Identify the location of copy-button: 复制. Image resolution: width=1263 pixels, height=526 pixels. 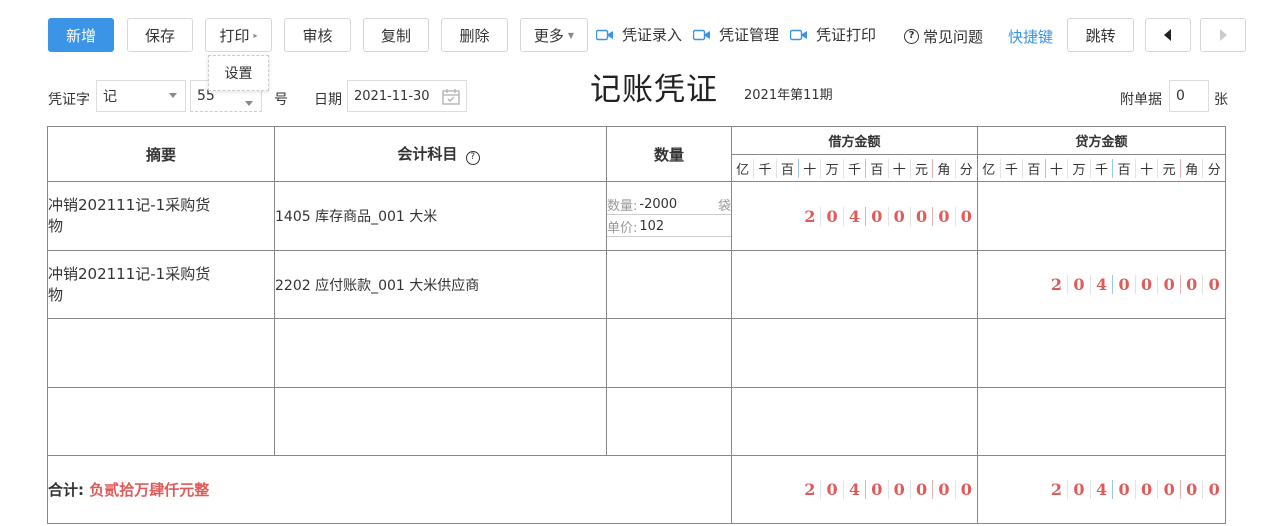
(396, 35).